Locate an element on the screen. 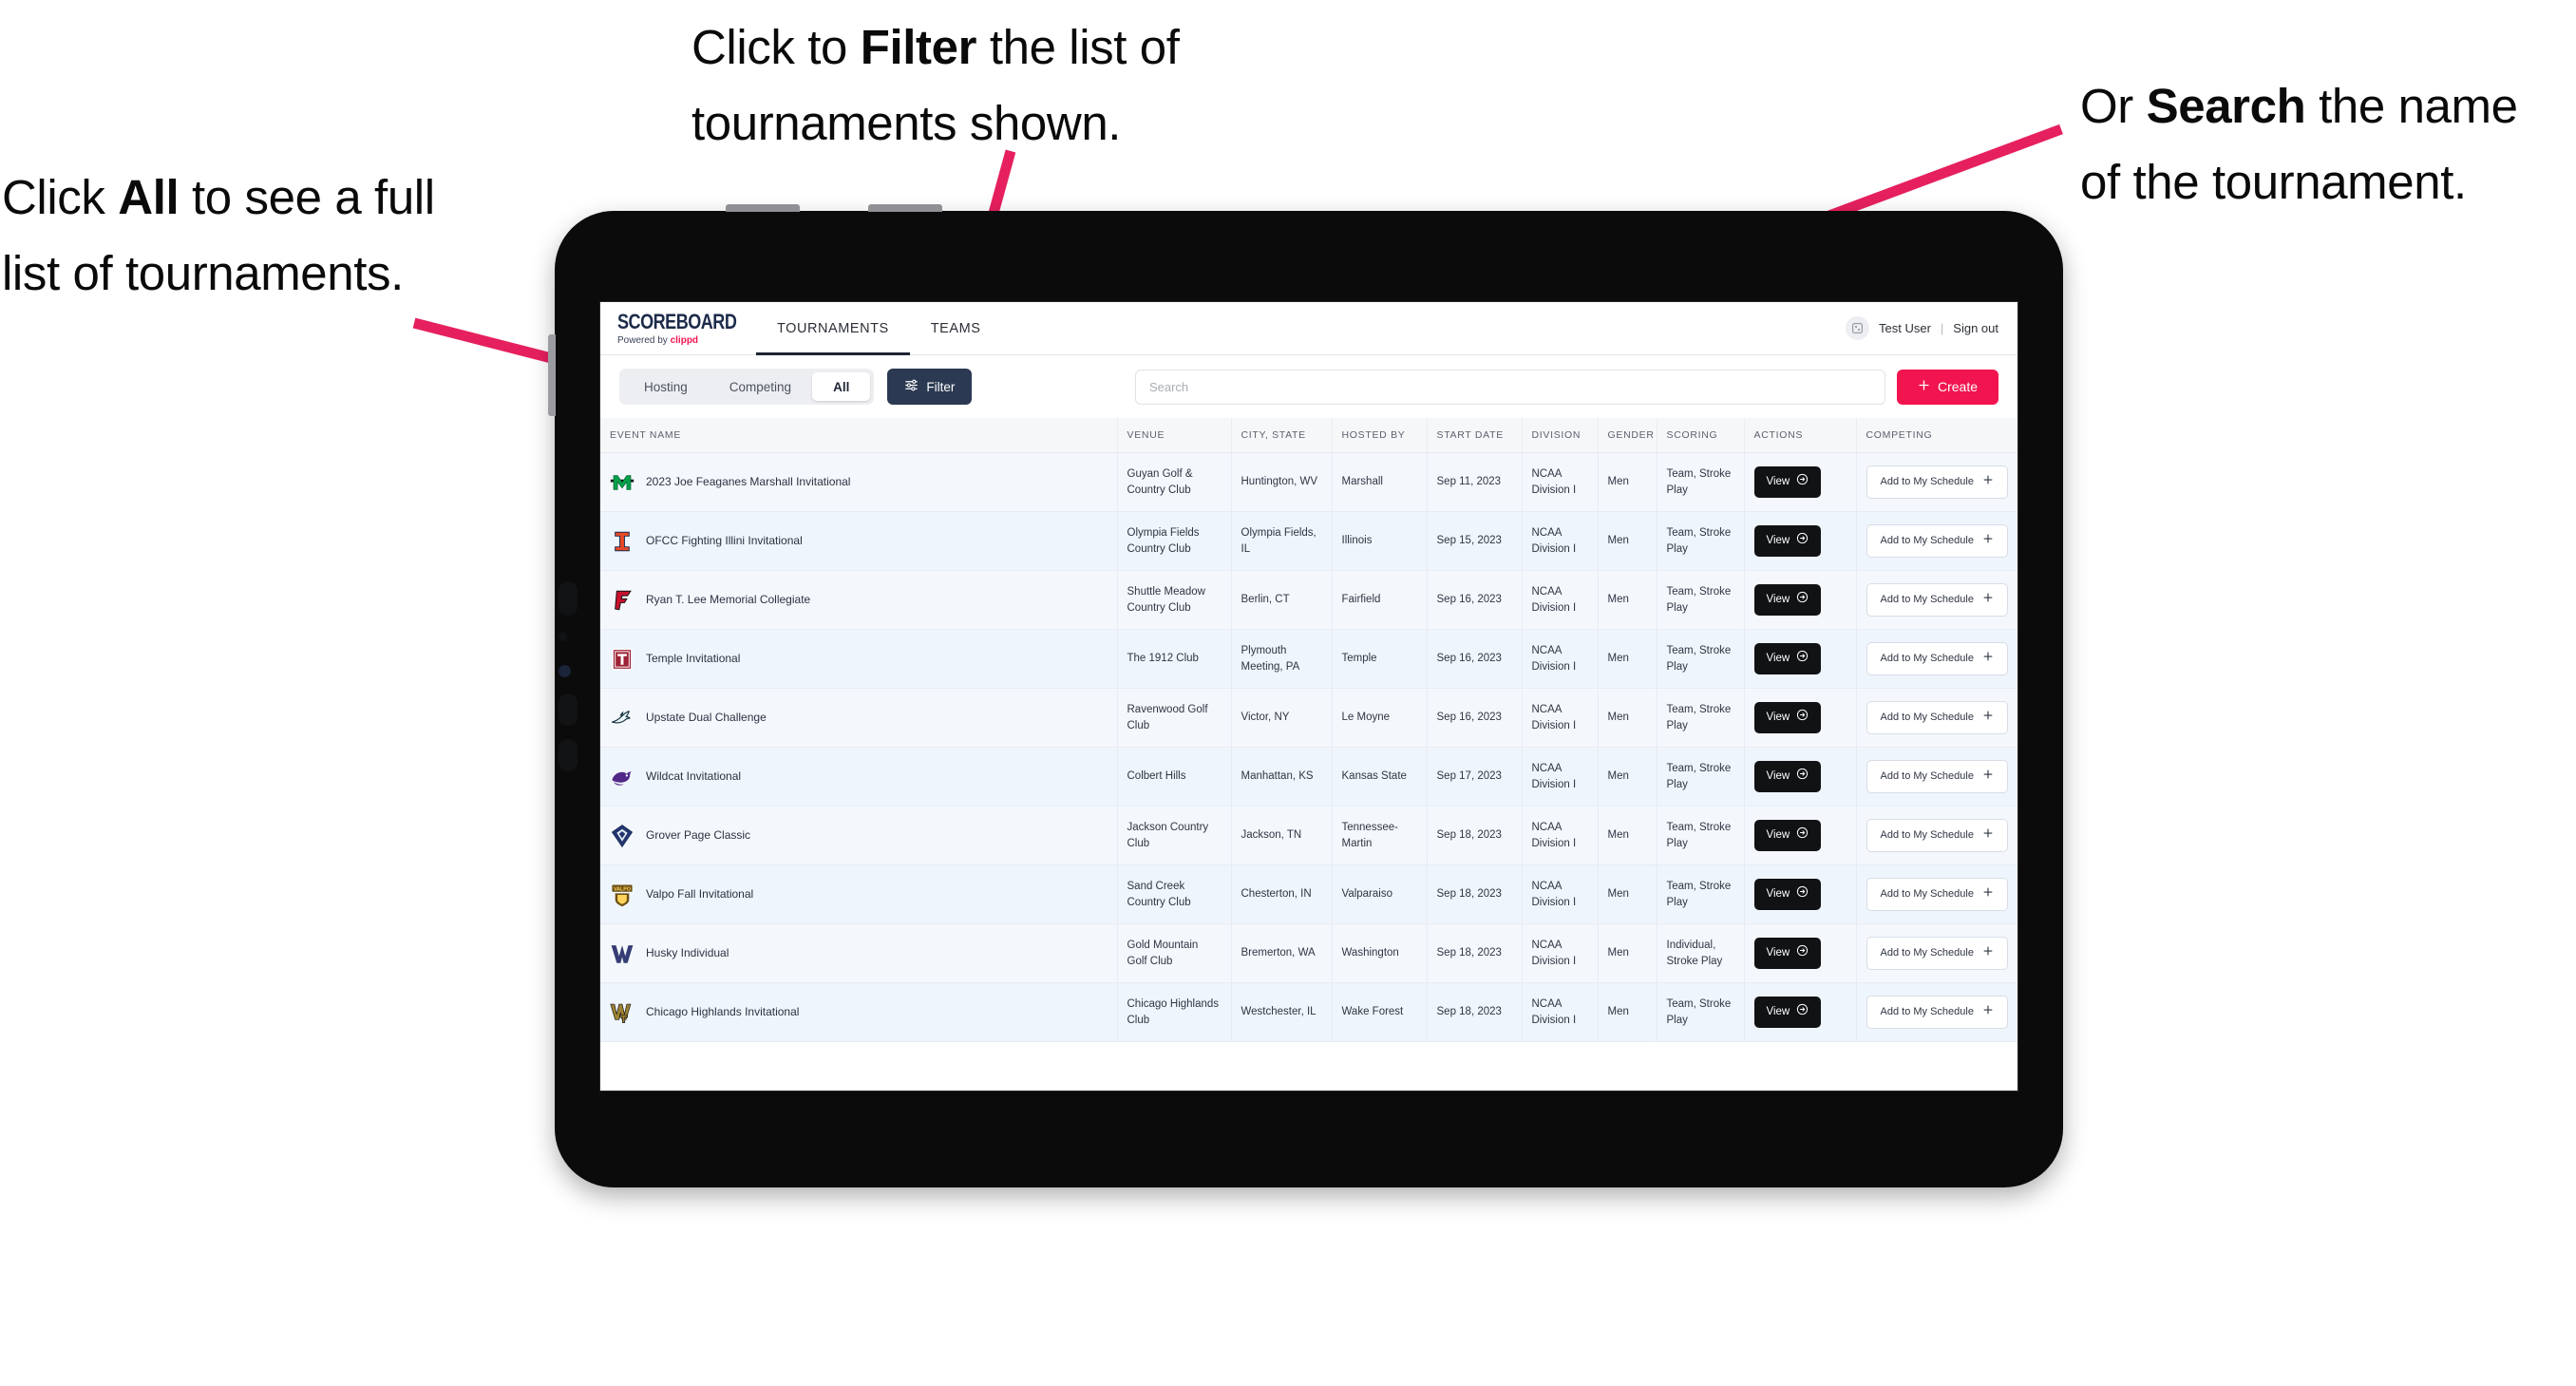 This screenshot has height=1386, width=2576. cell-hosted-by: Le Moyne is located at coordinates (1380, 718).